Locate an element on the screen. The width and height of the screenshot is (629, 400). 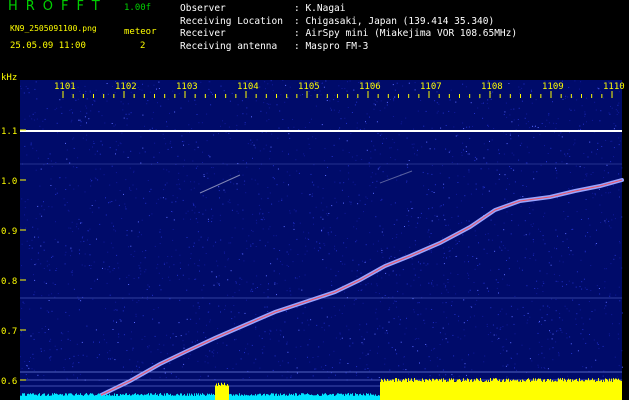
mode-label: meteor is located at coordinates (140, 32).